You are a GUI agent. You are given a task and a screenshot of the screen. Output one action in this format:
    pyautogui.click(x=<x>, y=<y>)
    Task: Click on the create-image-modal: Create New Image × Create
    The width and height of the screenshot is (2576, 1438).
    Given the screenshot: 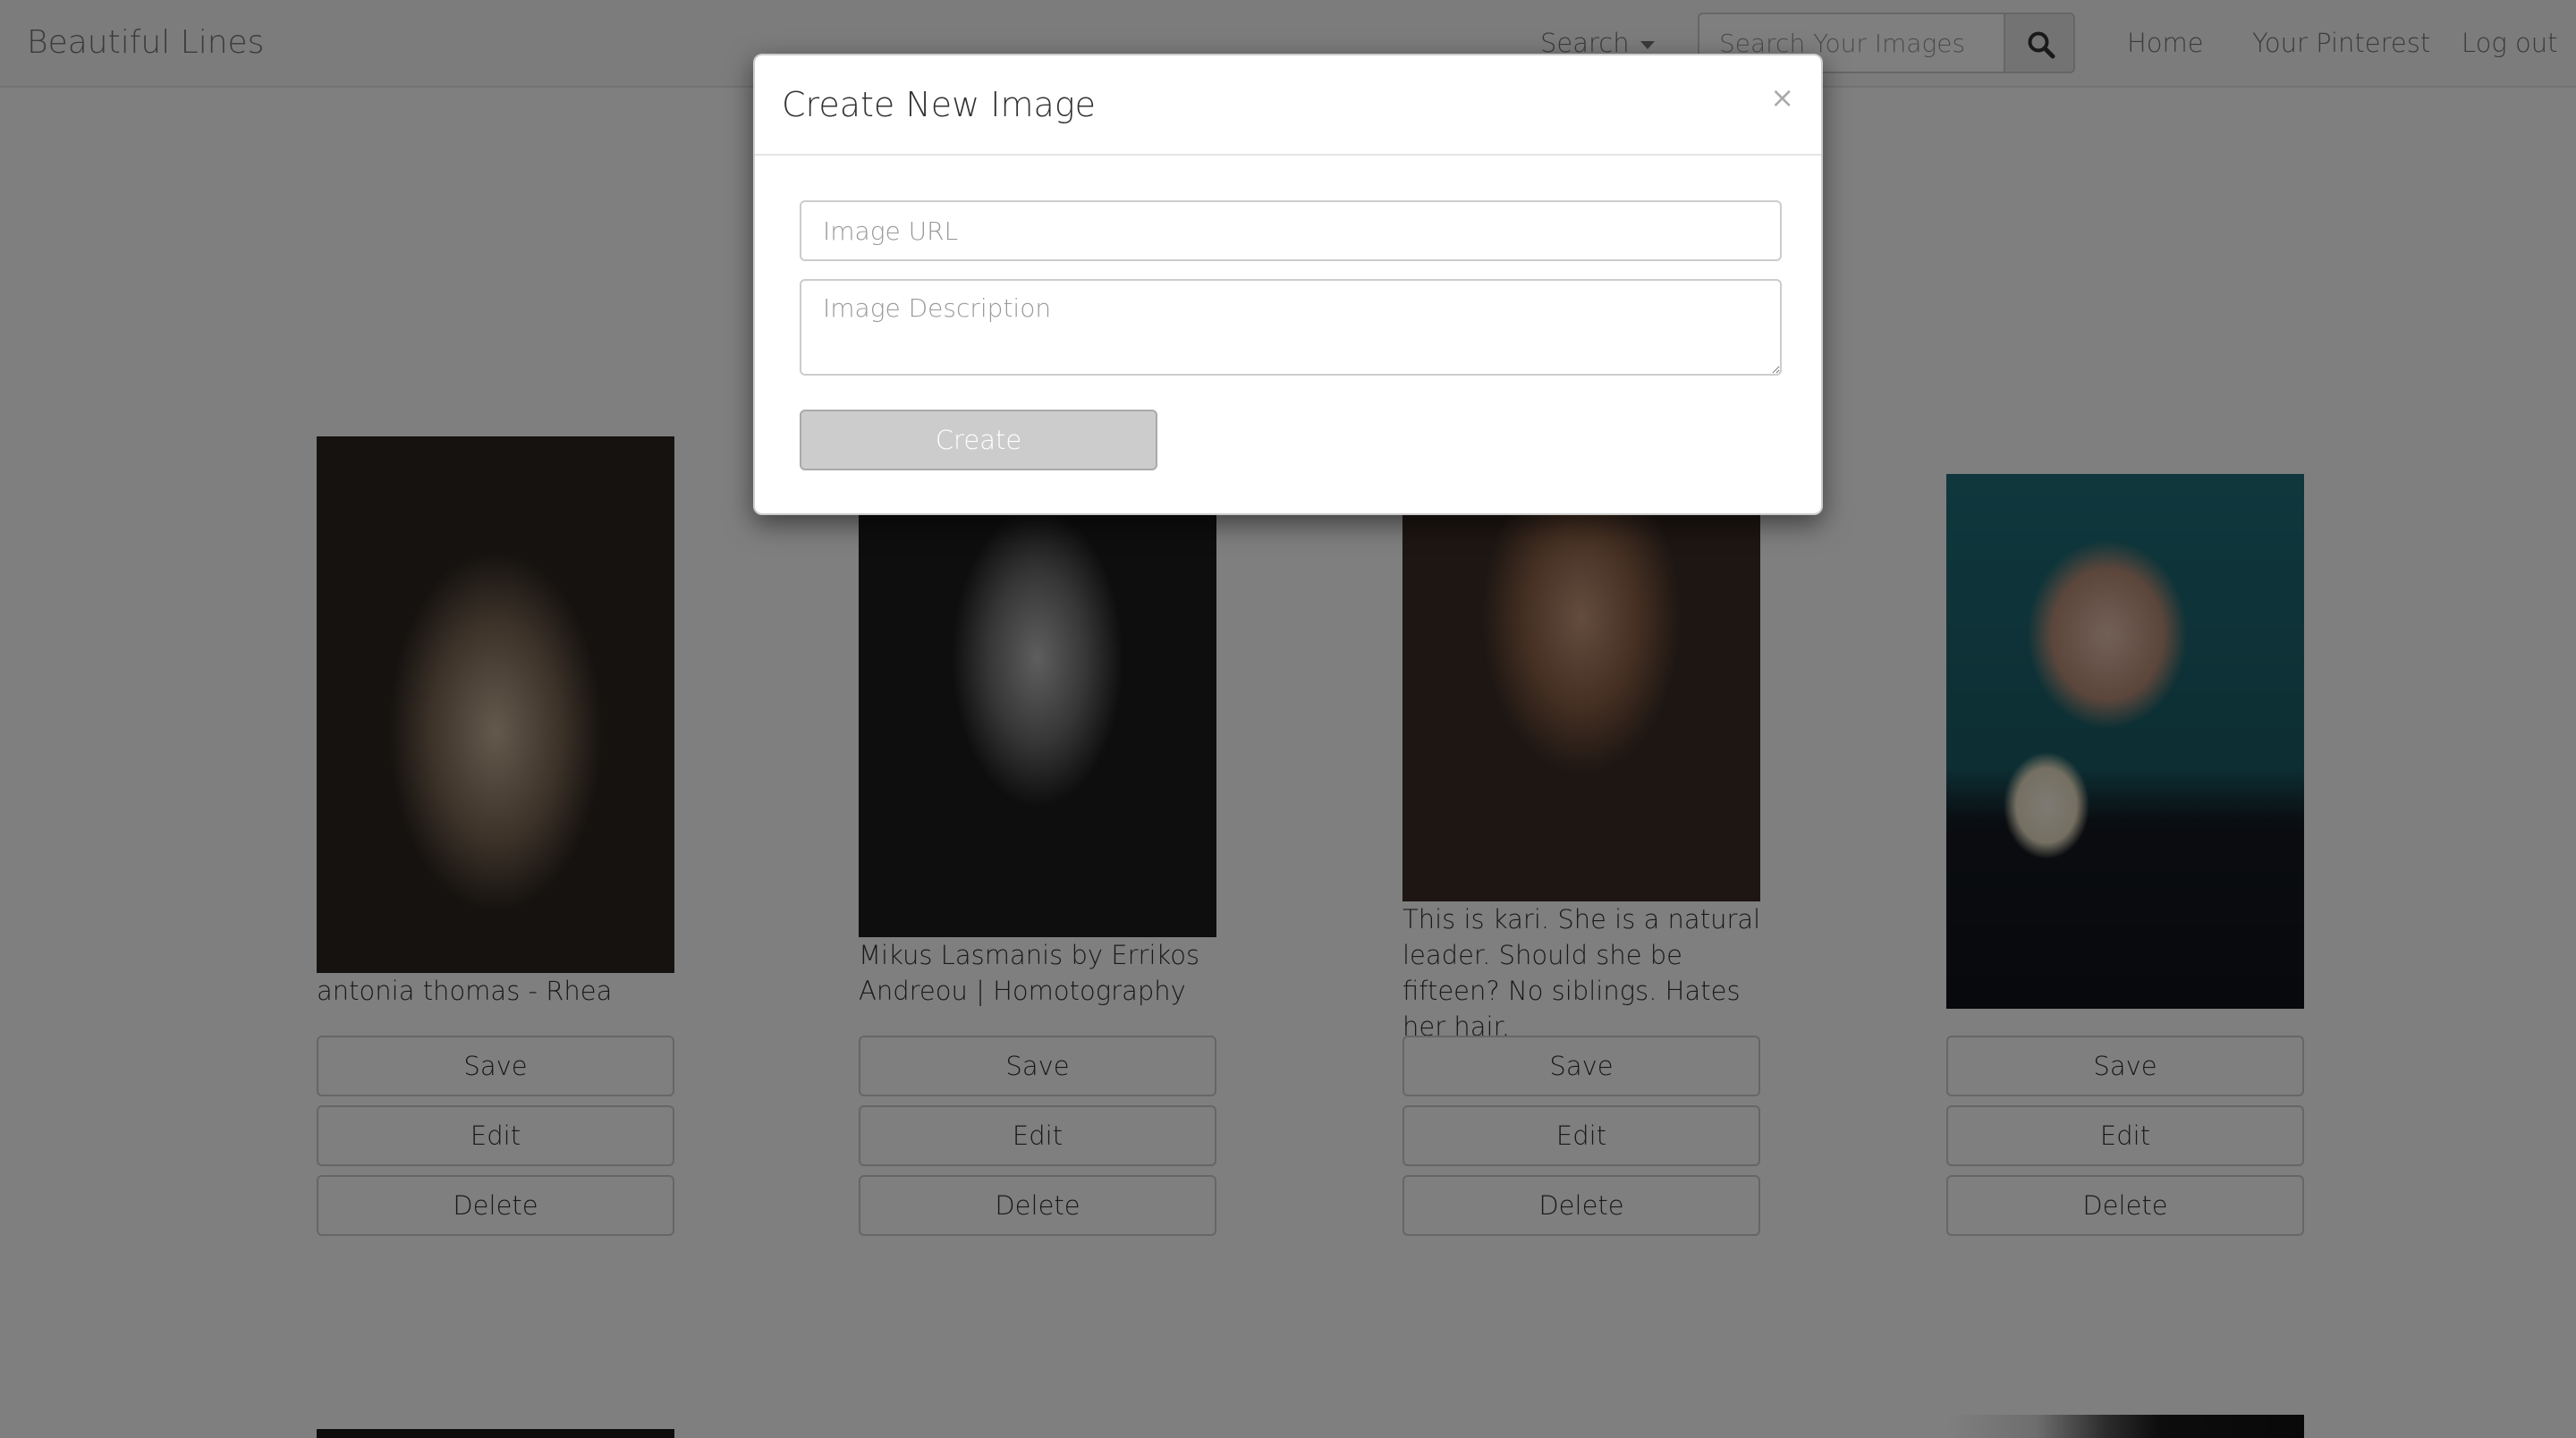 What is the action you would take?
    pyautogui.click(x=1288, y=284)
    